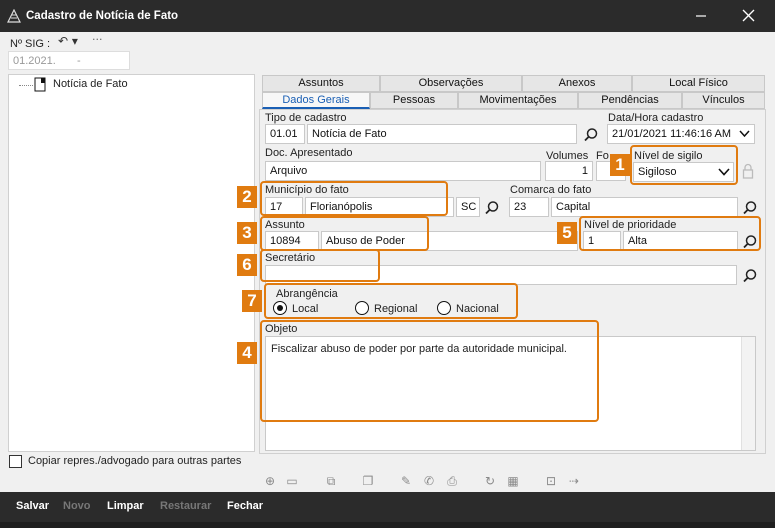  What do you see at coordinates (245, 506) in the screenshot?
I see `fechar-button: Fechar` at bounding box center [245, 506].